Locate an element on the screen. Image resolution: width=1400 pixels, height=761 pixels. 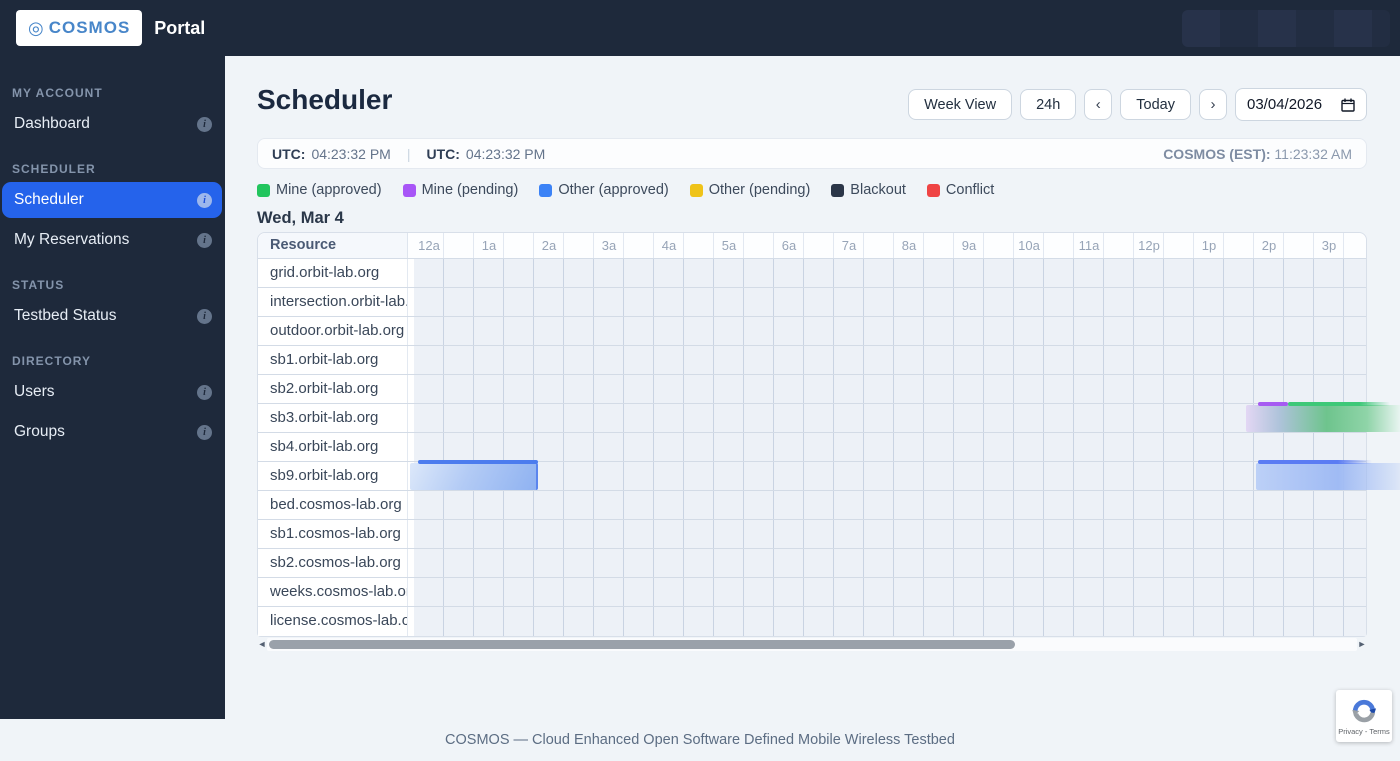
time-header-6a: 6a is located at coordinates (789, 245).